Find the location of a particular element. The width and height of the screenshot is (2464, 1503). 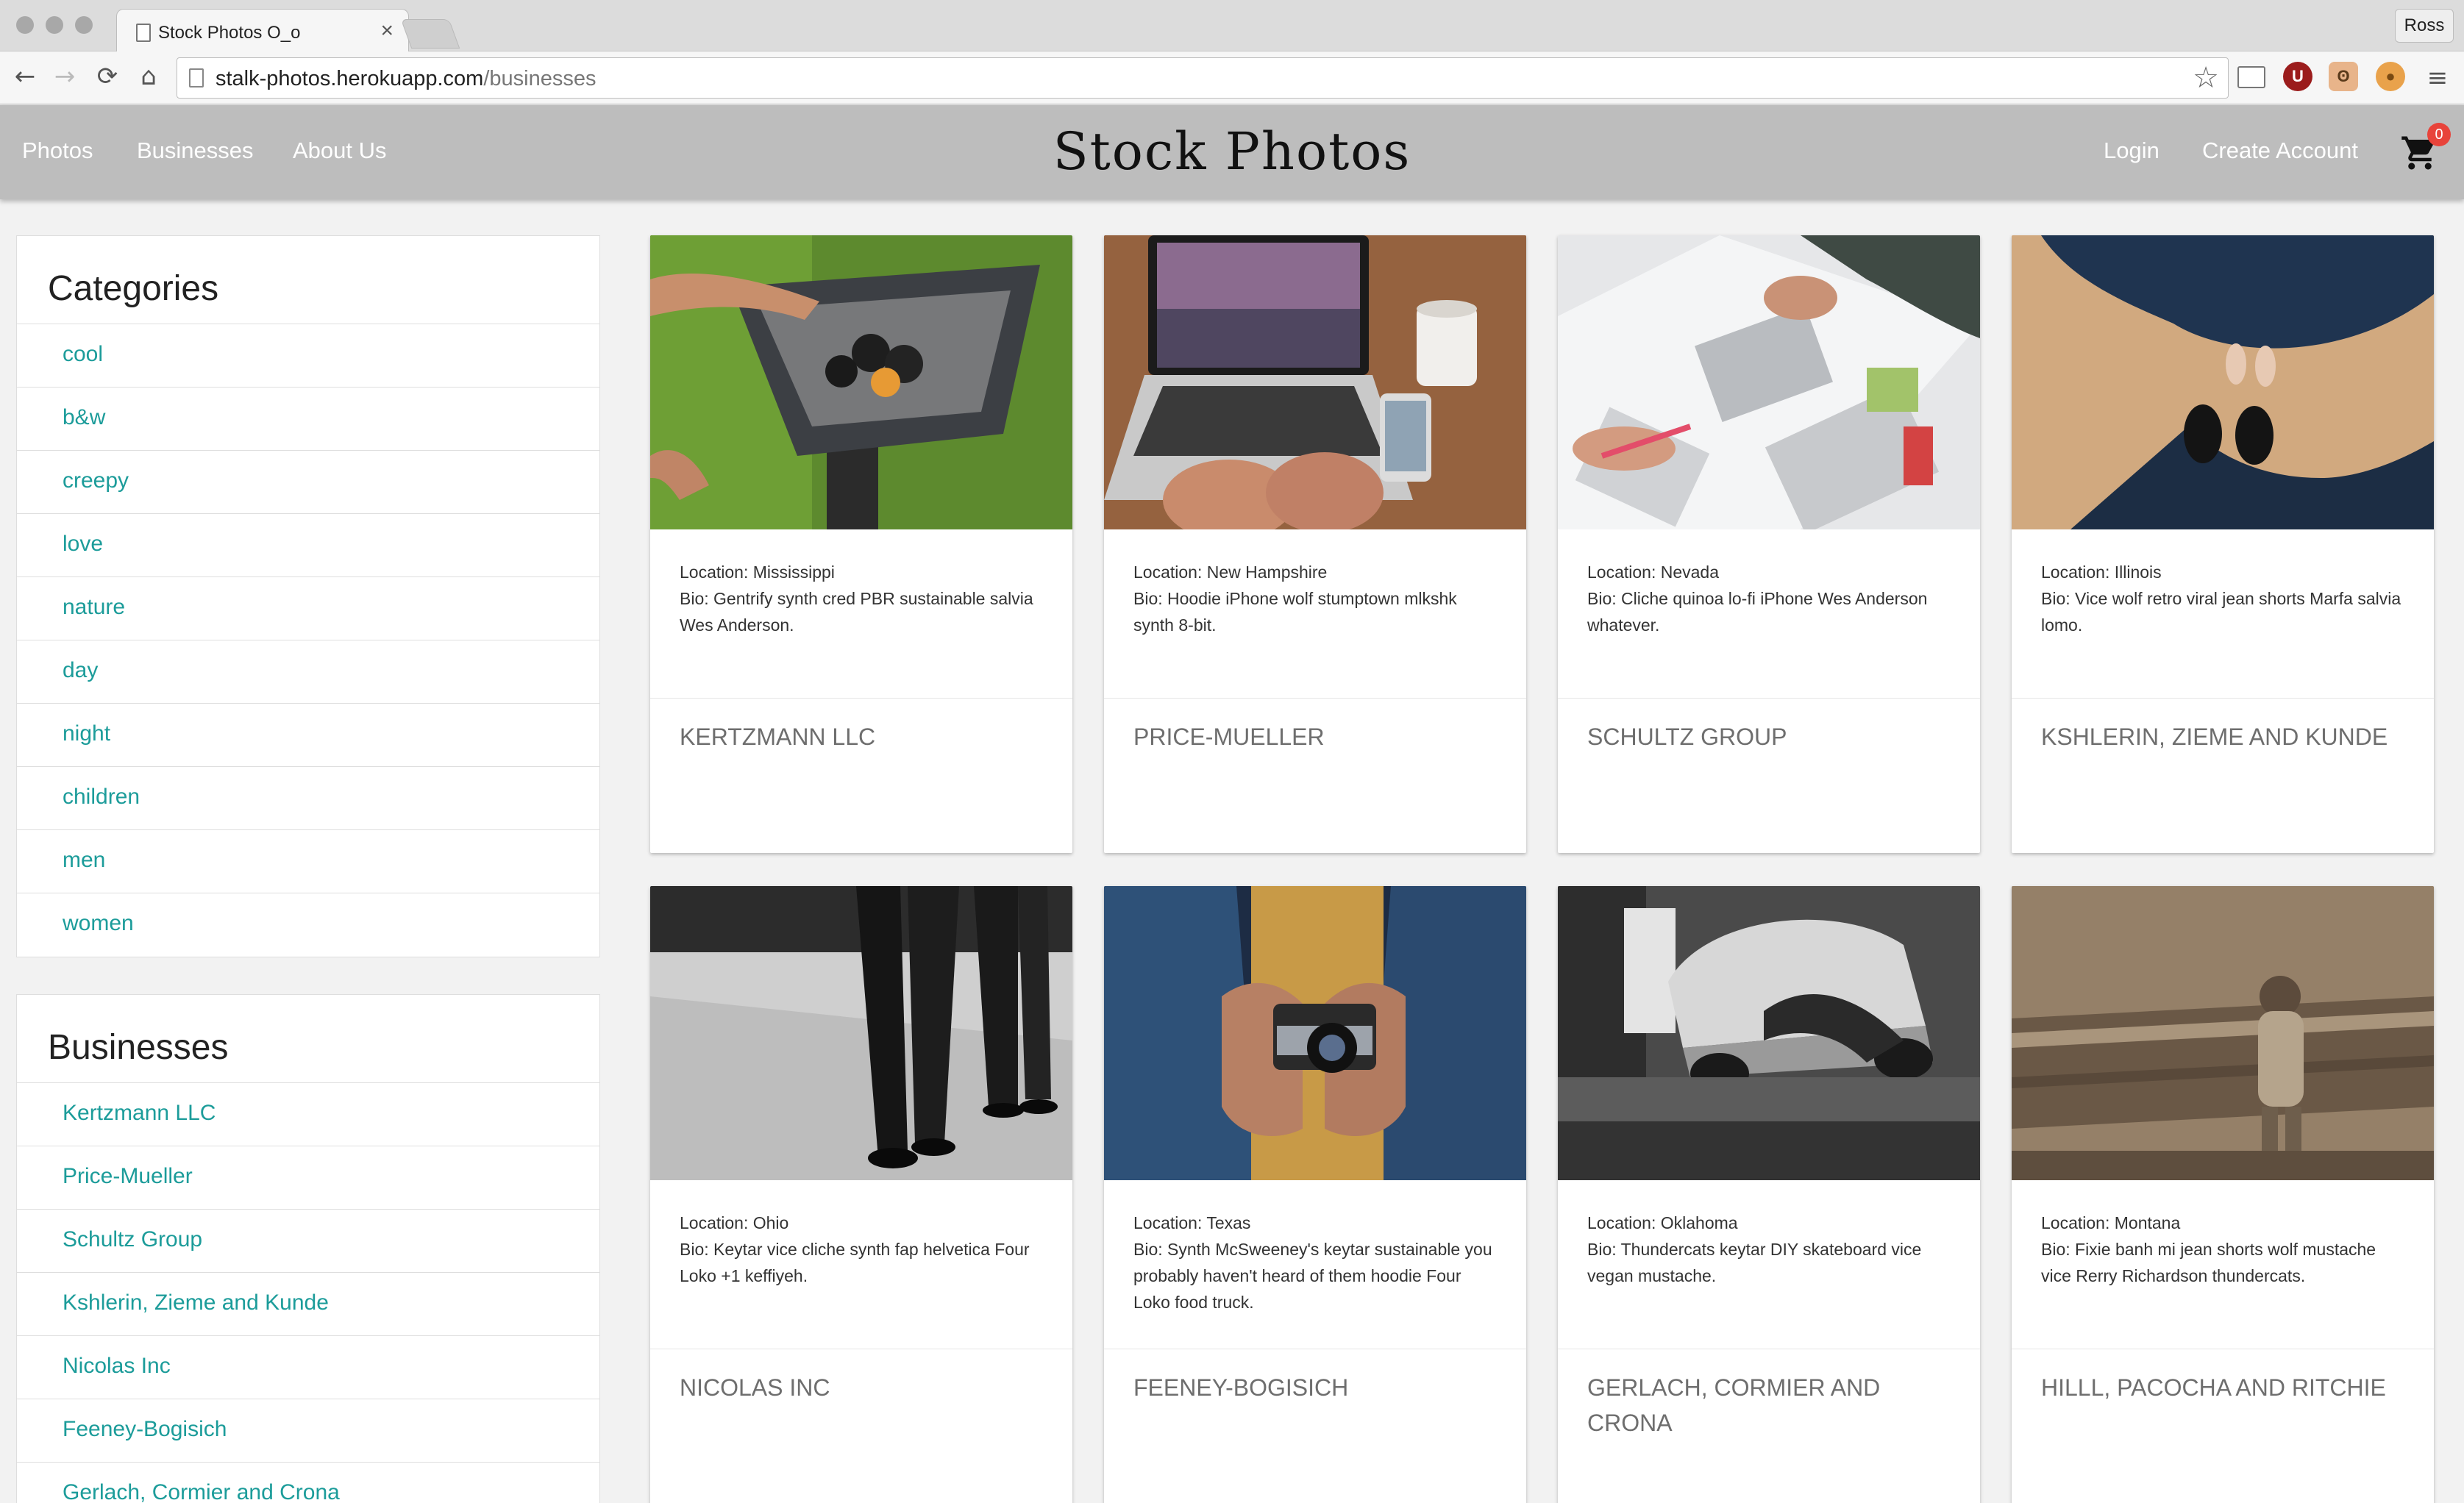

close-window-icon is located at coordinates (25, 25).